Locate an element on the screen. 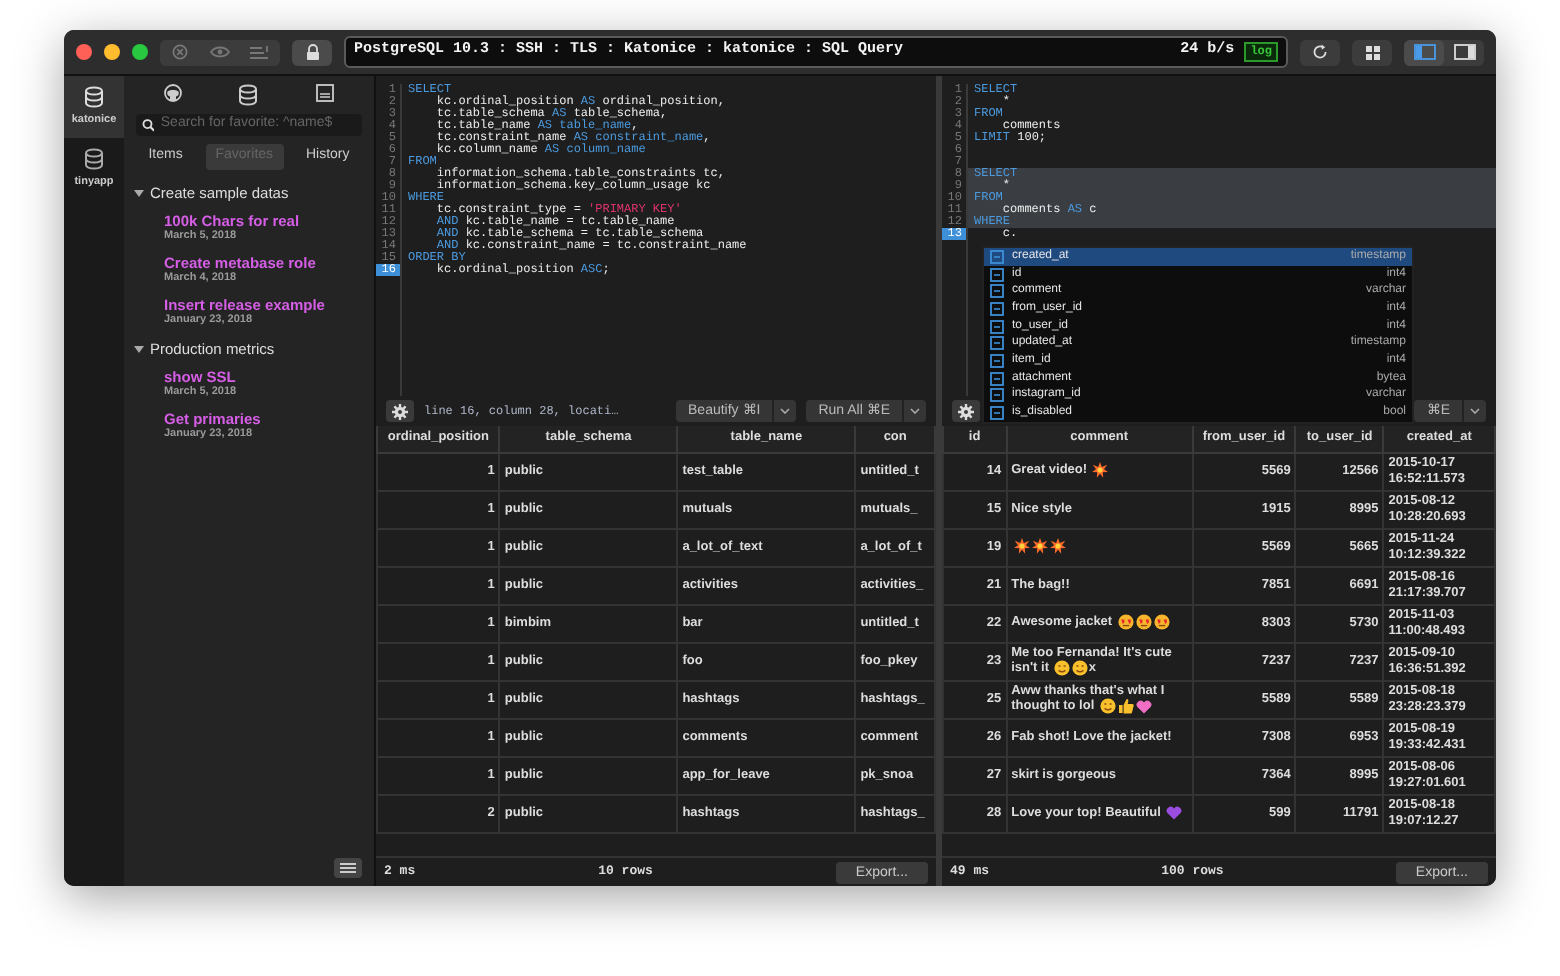 The height and width of the screenshot is (976, 1560). menu-icon is located at coordinates (348, 868).